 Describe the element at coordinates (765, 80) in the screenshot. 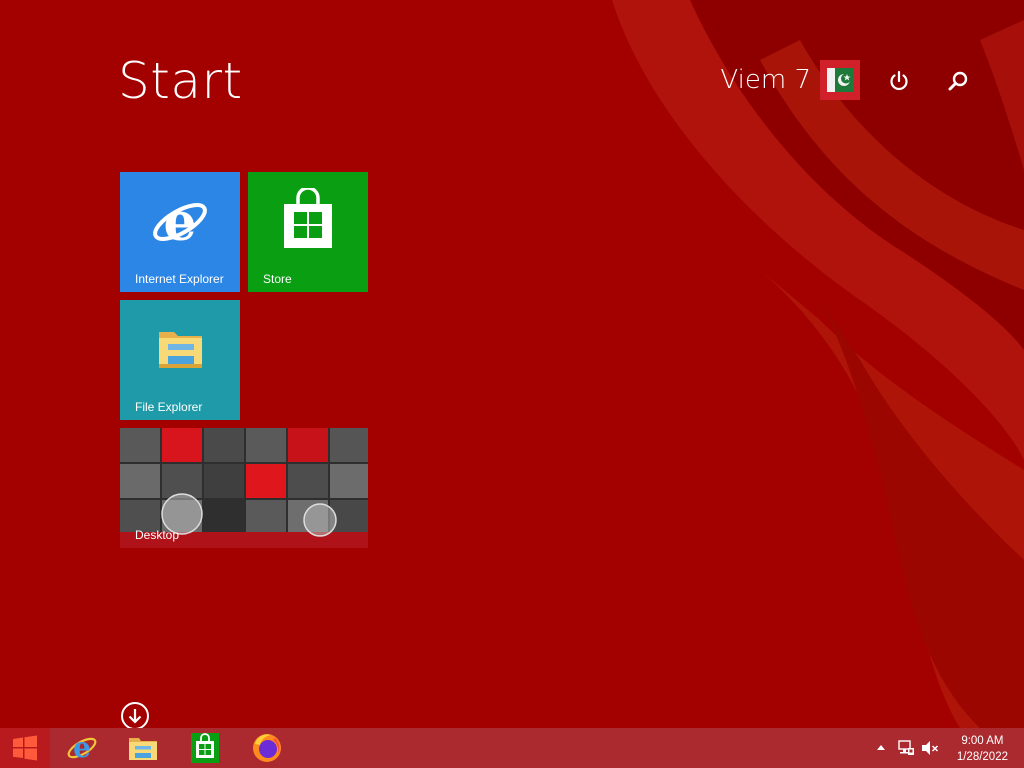

I see `user-name: Viem 7` at that location.